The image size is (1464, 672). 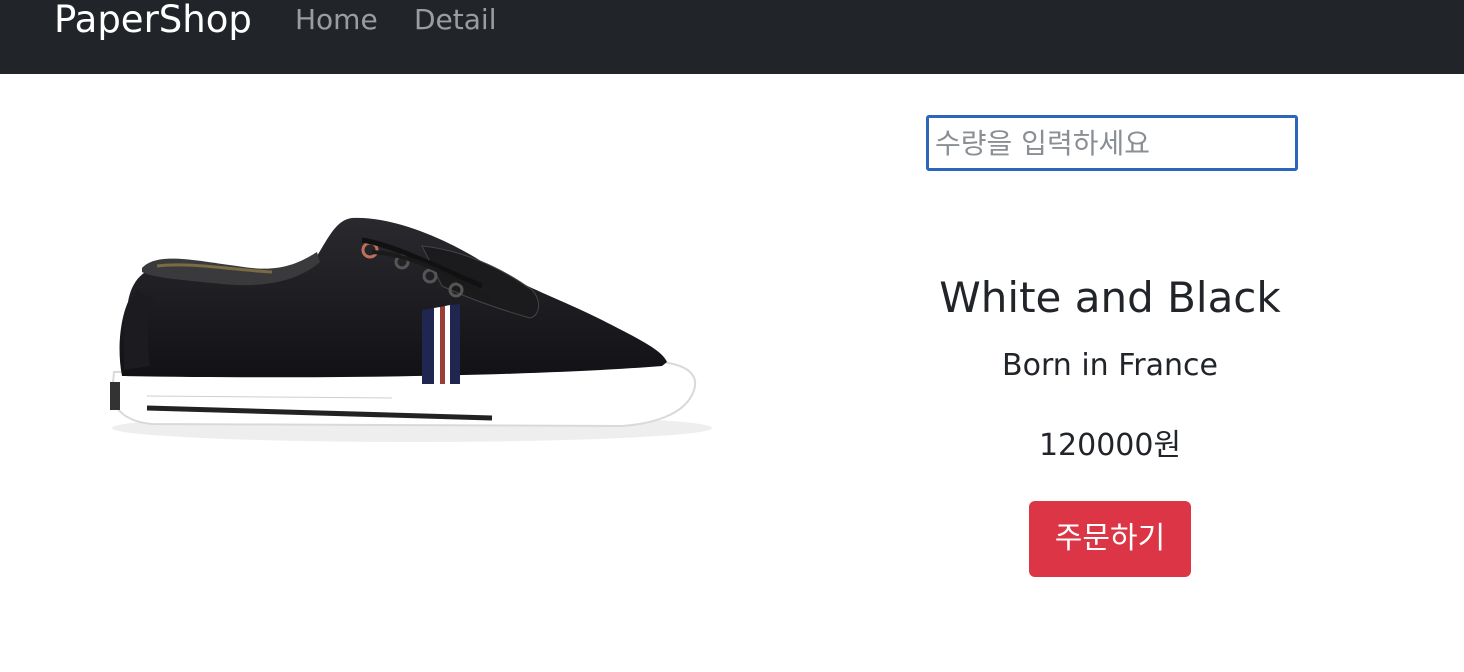 I want to click on nav-link-home: Home, so click(x=336, y=20).